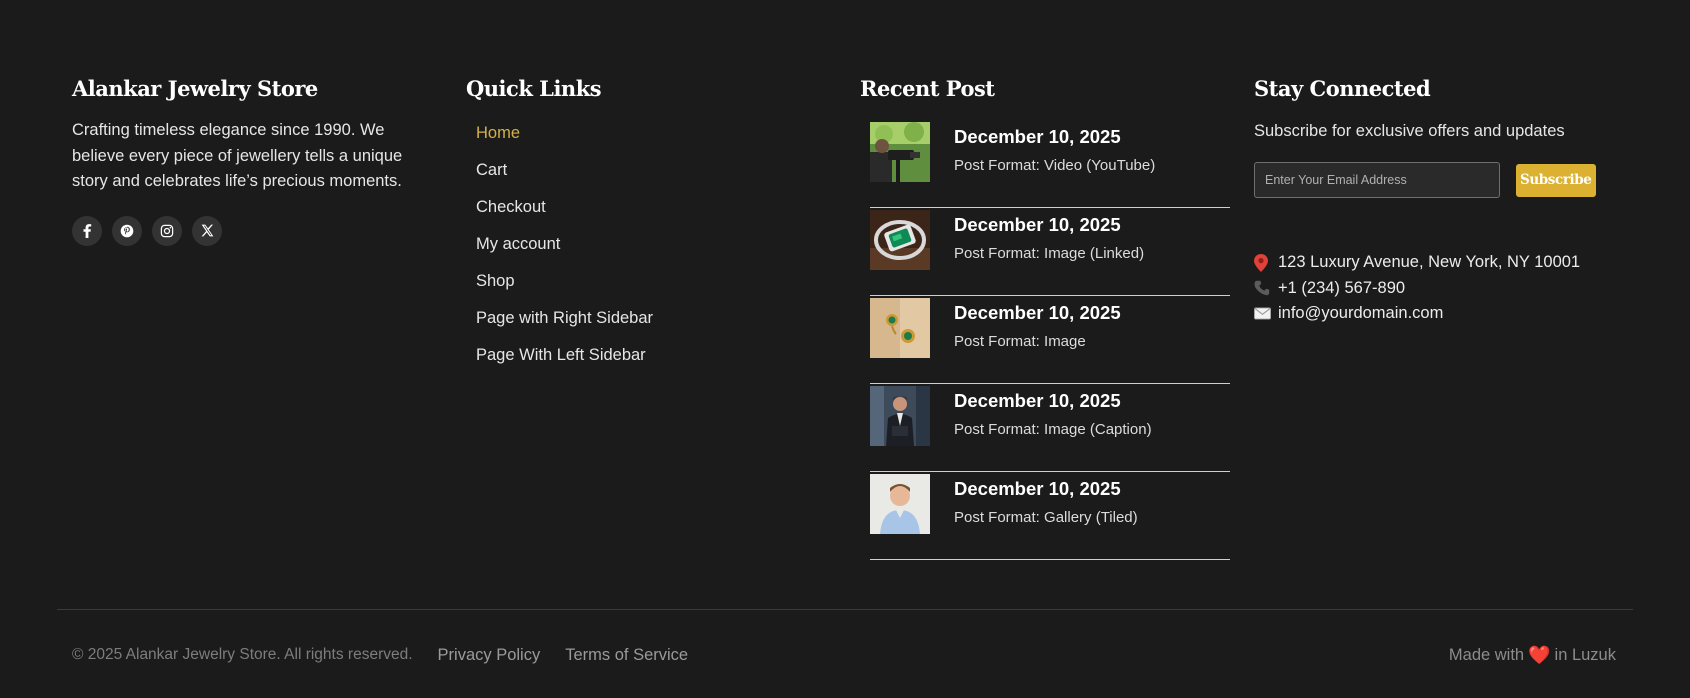  Describe the element at coordinates (534, 88) in the screenshot. I see `quick-links-title: Quick Links` at that location.